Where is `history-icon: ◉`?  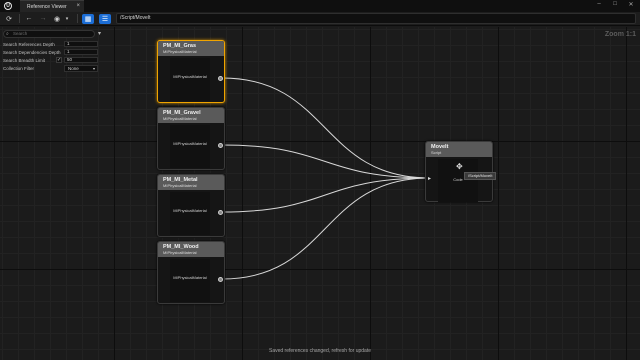 history-icon: ◉ is located at coordinates (57, 19).